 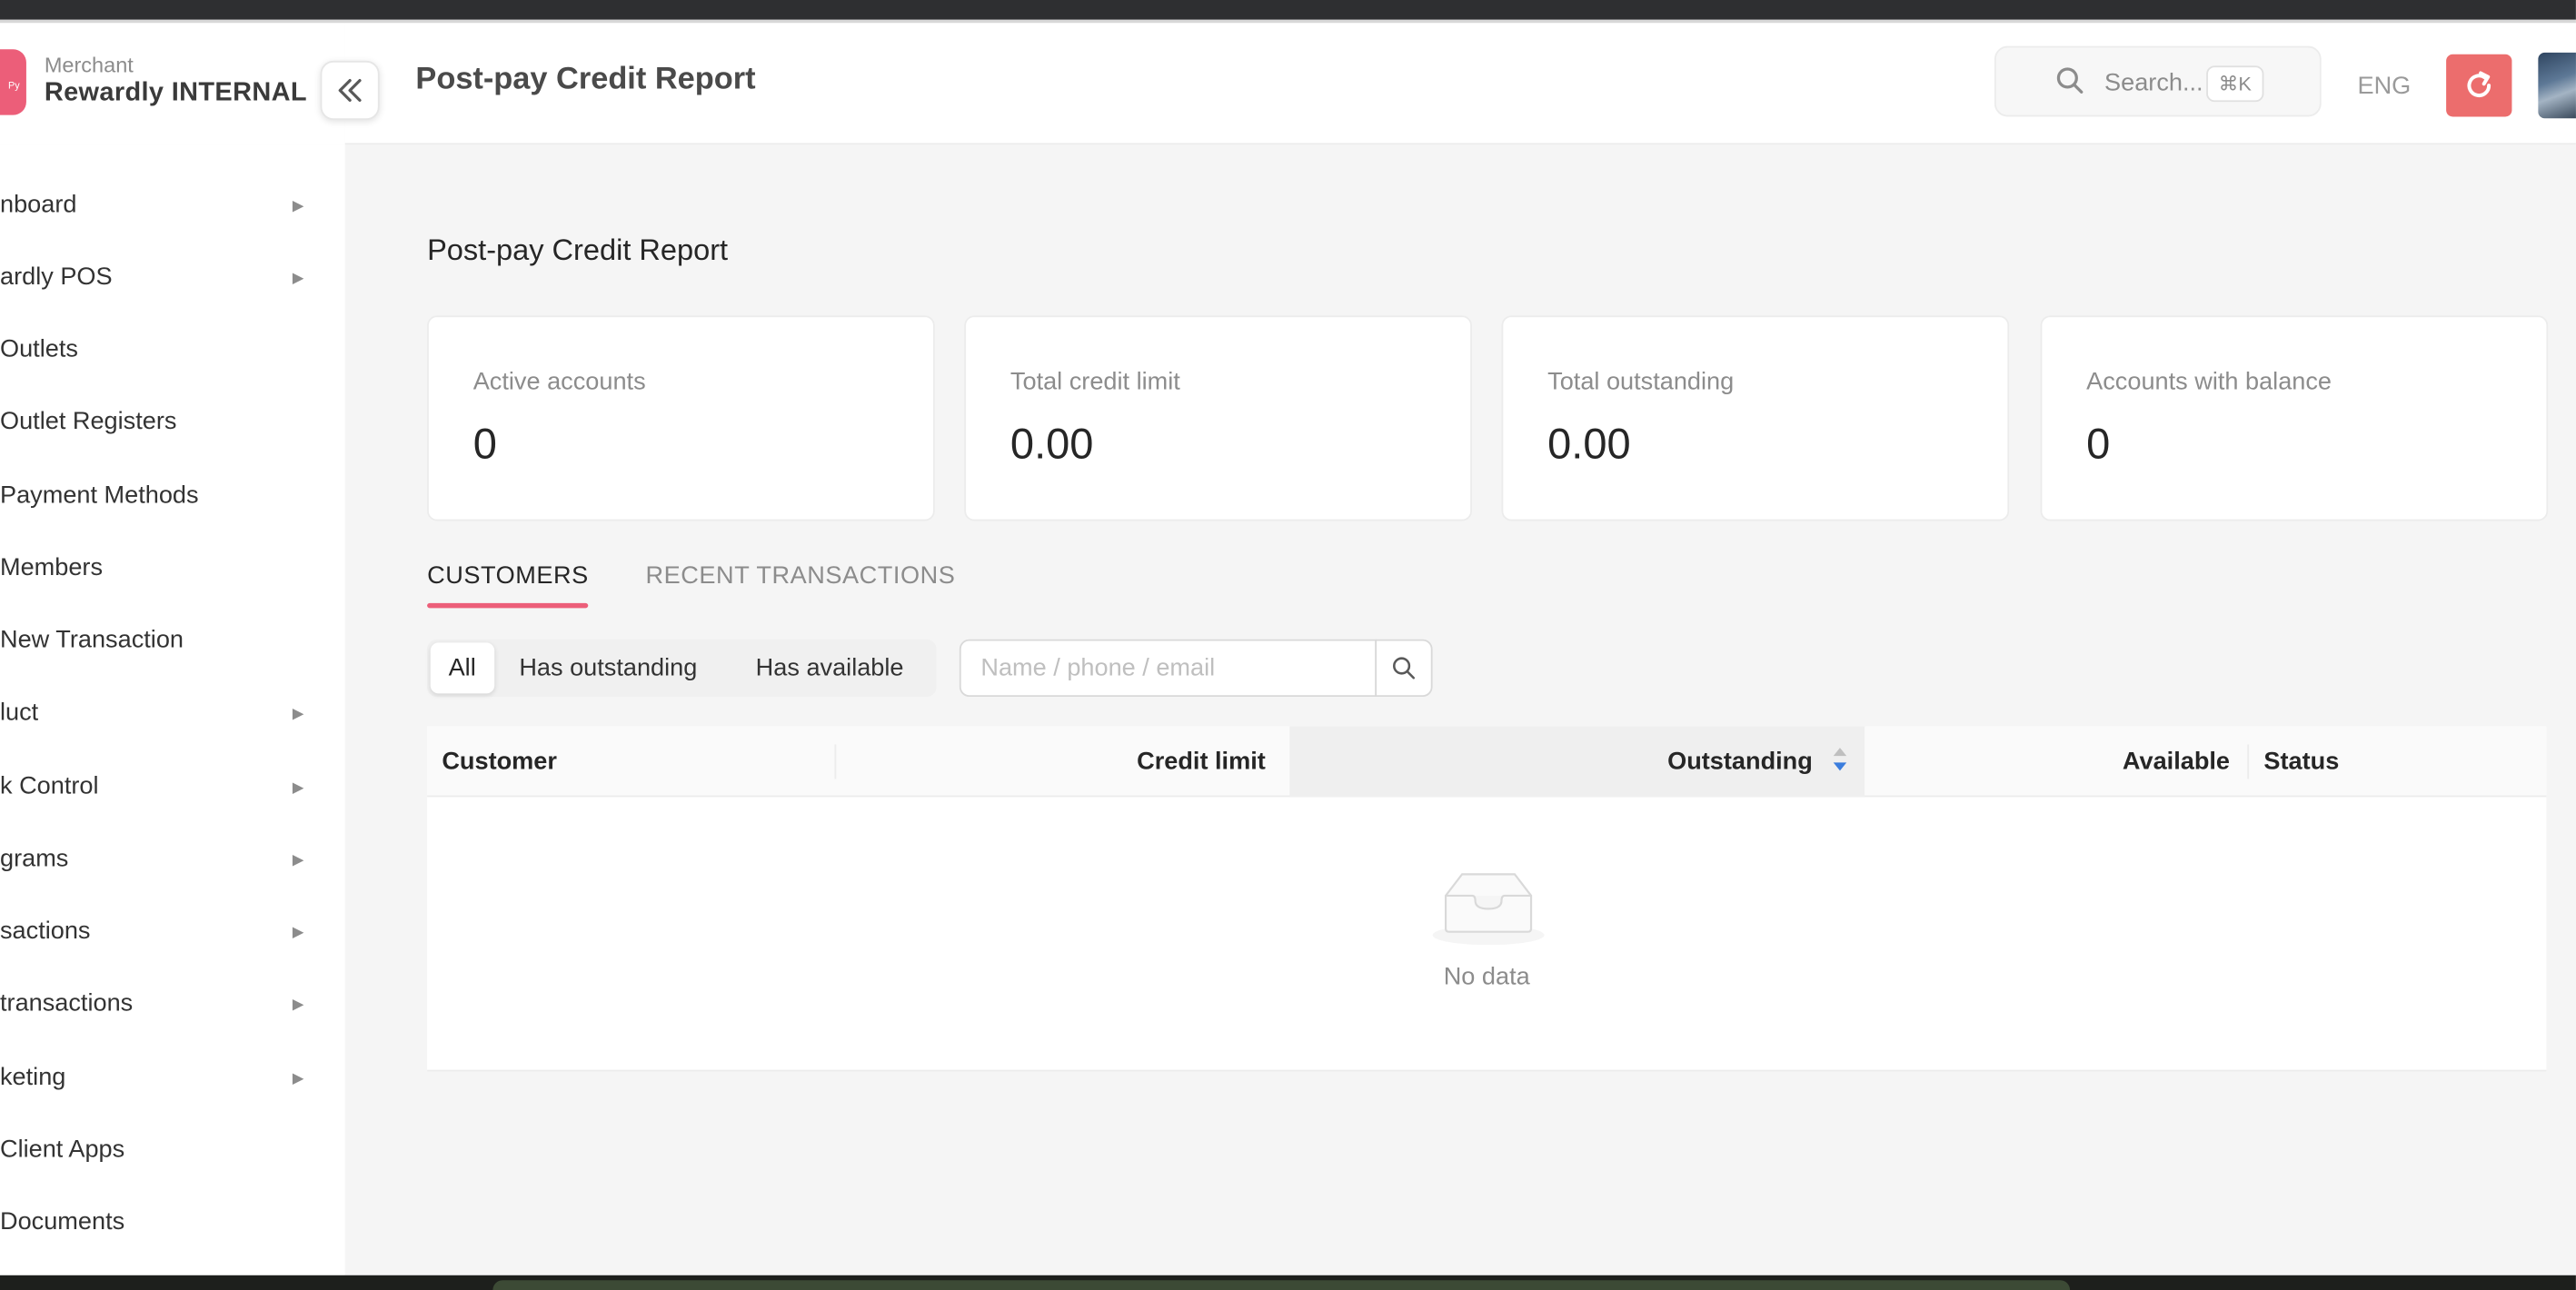 I want to click on customer-search-input, so click(x=1169, y=668).